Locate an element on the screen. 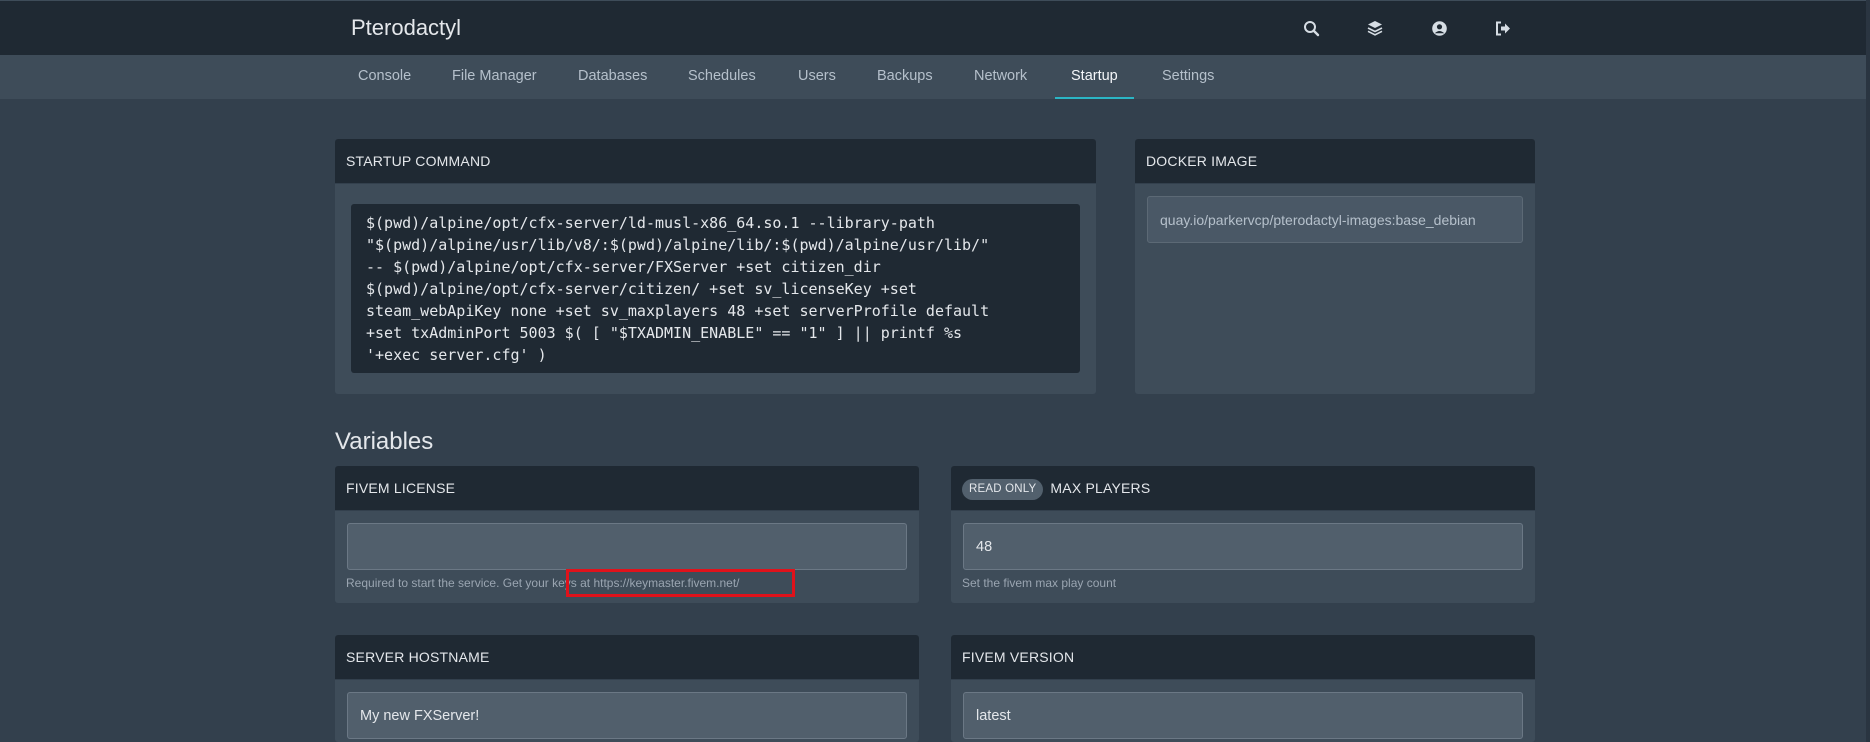 Image resolution: width=1870 pixels, height=742 pixels. variables-heading: Variables is located at coordinates (384, 441).